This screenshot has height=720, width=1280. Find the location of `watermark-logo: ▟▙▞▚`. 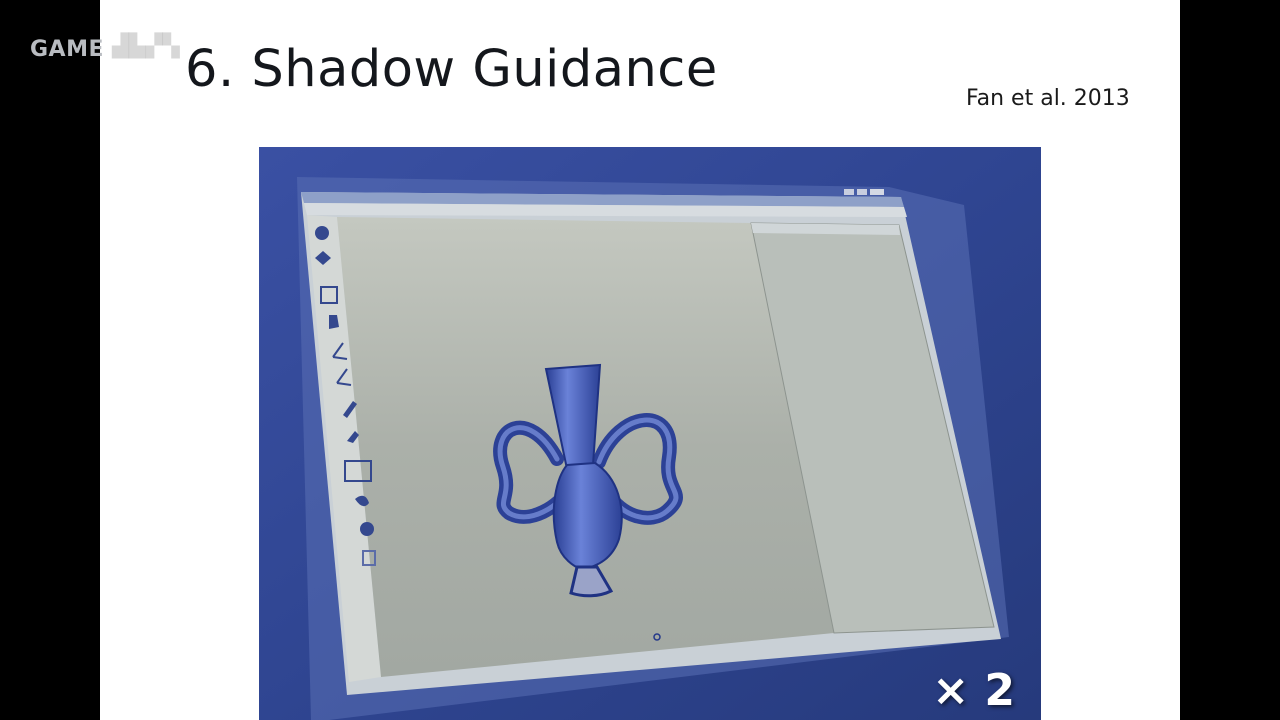

watermark-logo: ▟▙▞▚ is located at coordinates (146, 46).